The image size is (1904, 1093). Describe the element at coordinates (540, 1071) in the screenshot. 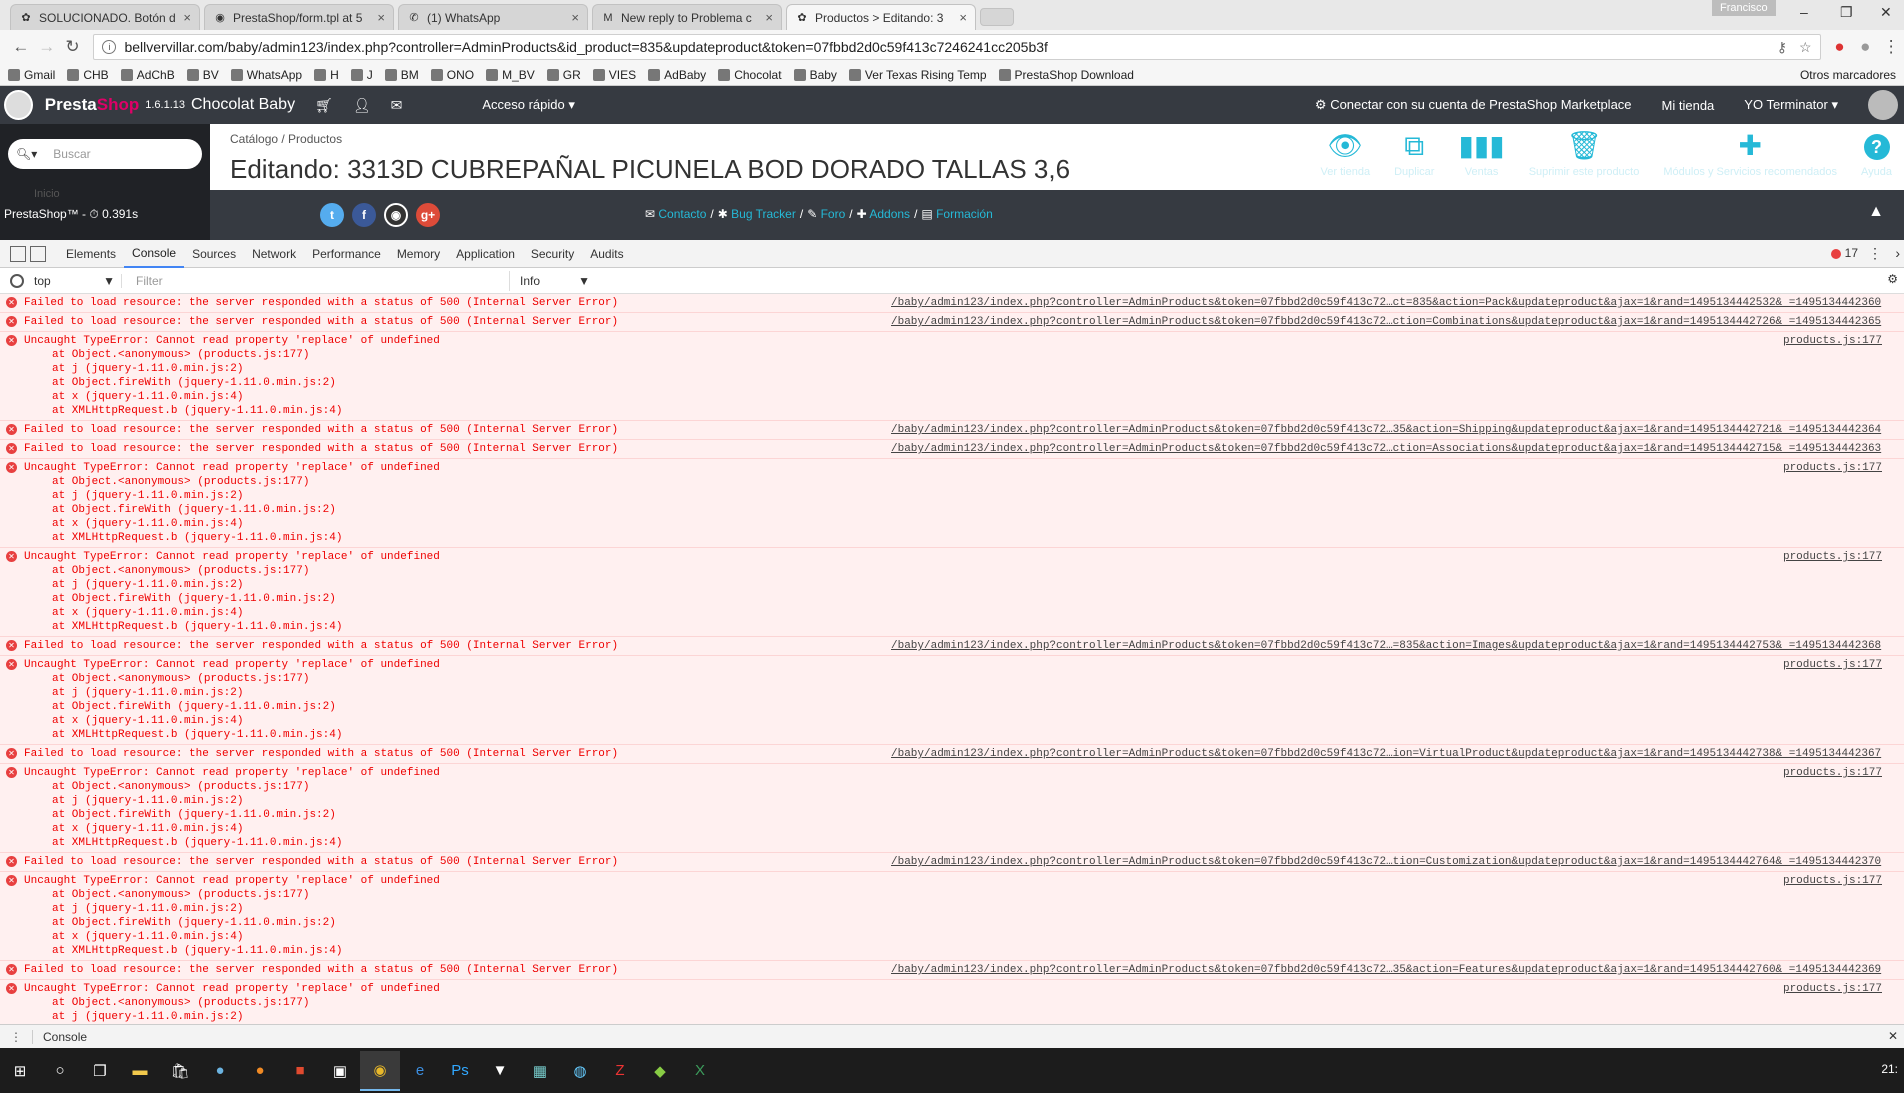

I see `app-icon: ▦` at that location.